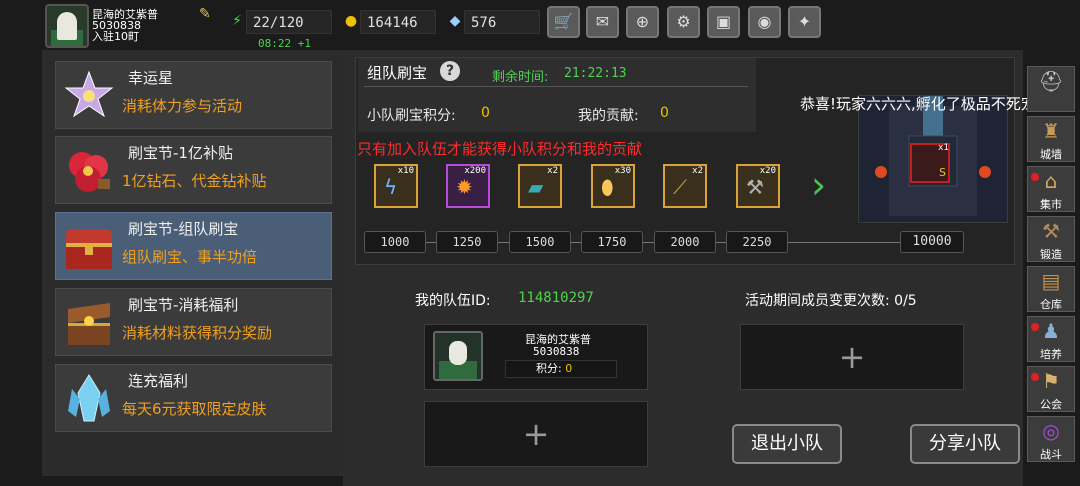  What do you see at coordinates (206, 14) in the screenshot?
I see `edit-icon: ✎` at bounding box center [206, 14].